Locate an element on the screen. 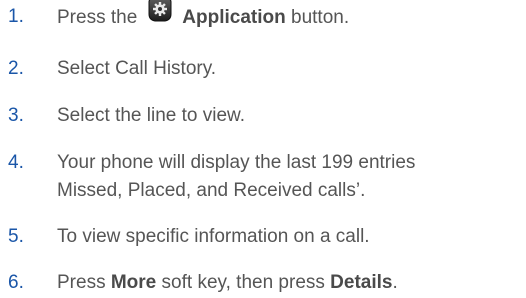 The image size is (526, 298). step-text-line-2: Missed, Placed, and Received calls’. is located at coordinates (211, 190).